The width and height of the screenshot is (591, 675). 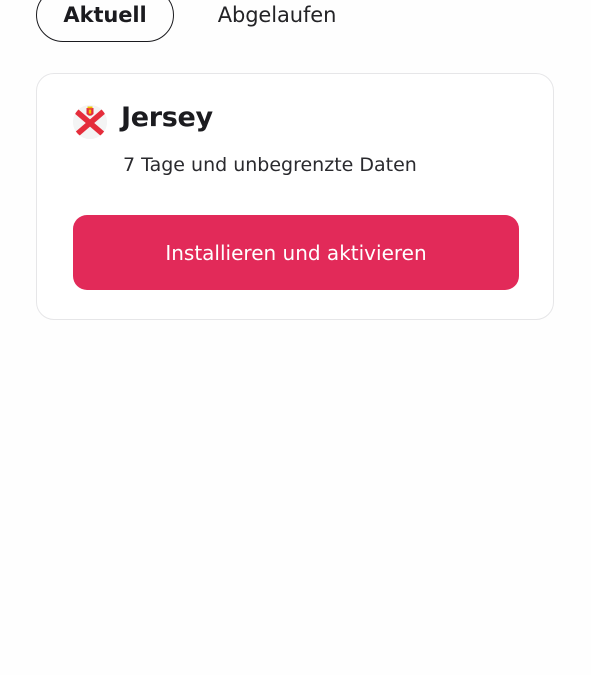 What do you see at coordinates (277, 21) in the screenshot?
I see `tab-expired: Abgelaufen` at bounding box center [277, 21].